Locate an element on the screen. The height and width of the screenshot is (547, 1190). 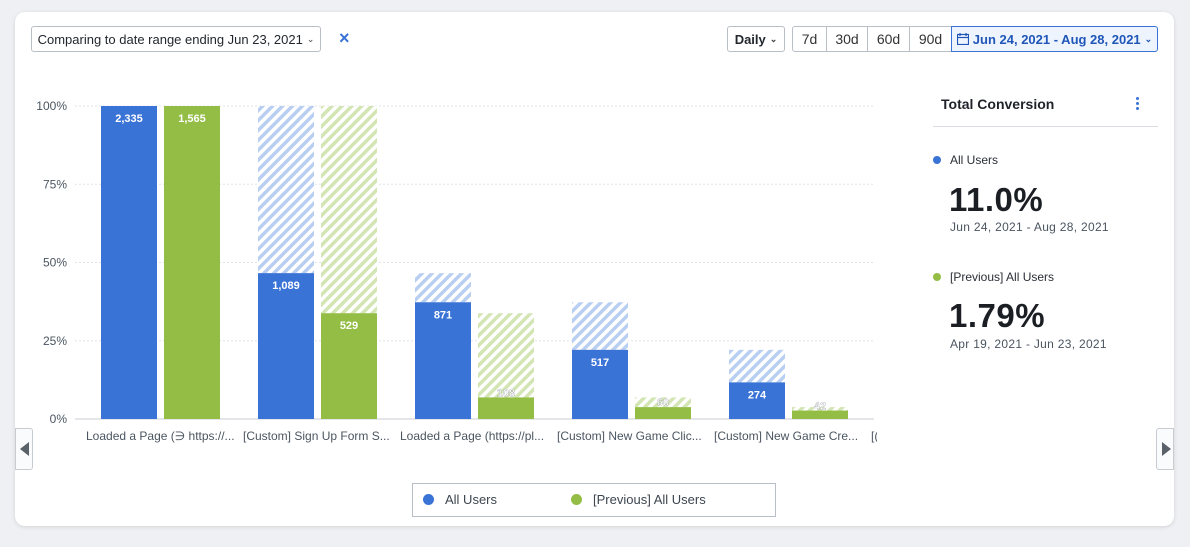
bar-value-label: 2,335 is located at coordinates (129, 119).